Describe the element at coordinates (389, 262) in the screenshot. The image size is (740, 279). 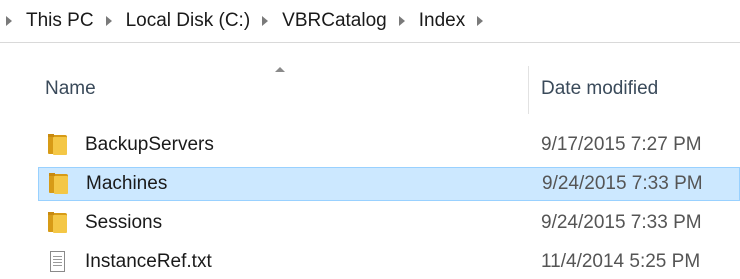
I see `file-row-instanceref: InstanceRef.txt 11/4/2014 5:25 PM` at that location.